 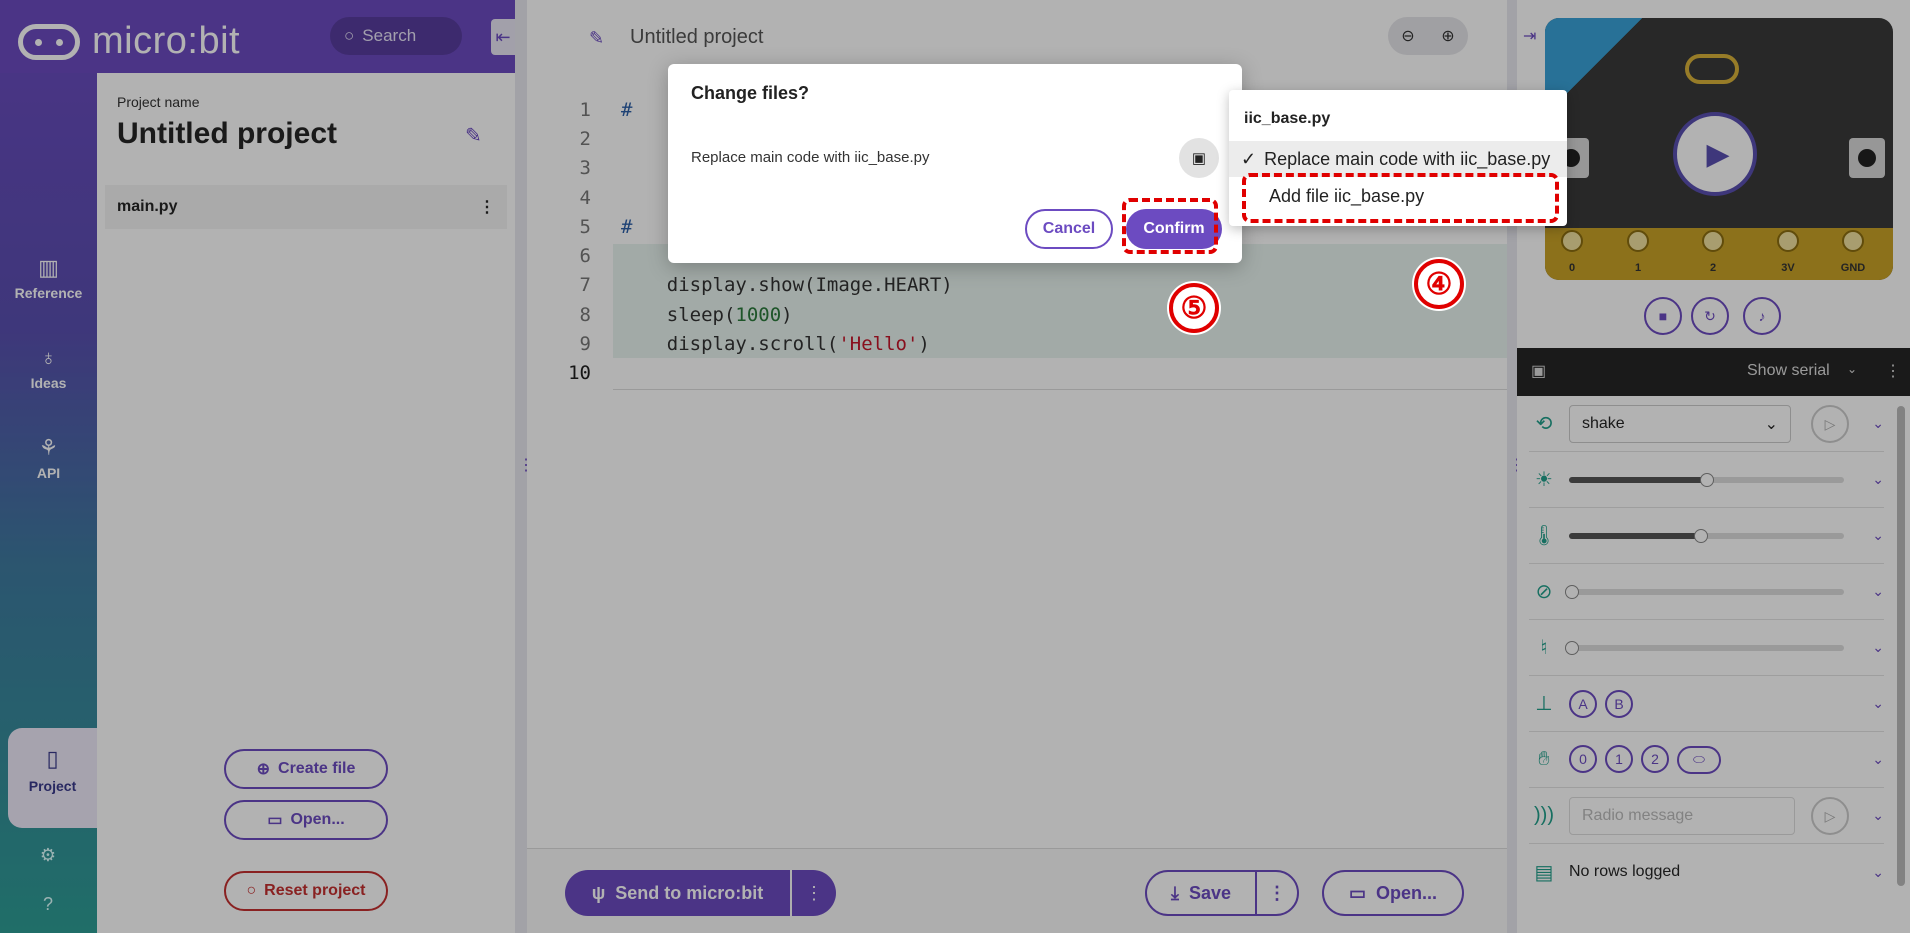 What do you see at coordinates (1400, 198) in the screenshot?
I see `highlight-add-file` at bounding box center [1400, 198].